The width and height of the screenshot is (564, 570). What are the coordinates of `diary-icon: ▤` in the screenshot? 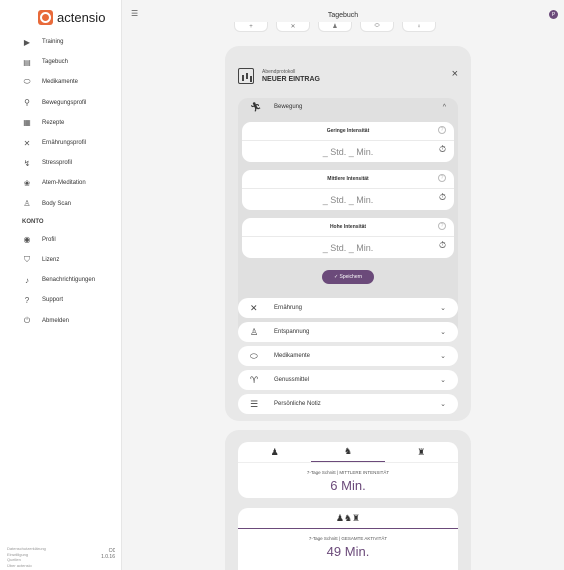 It's located at (27, 62).